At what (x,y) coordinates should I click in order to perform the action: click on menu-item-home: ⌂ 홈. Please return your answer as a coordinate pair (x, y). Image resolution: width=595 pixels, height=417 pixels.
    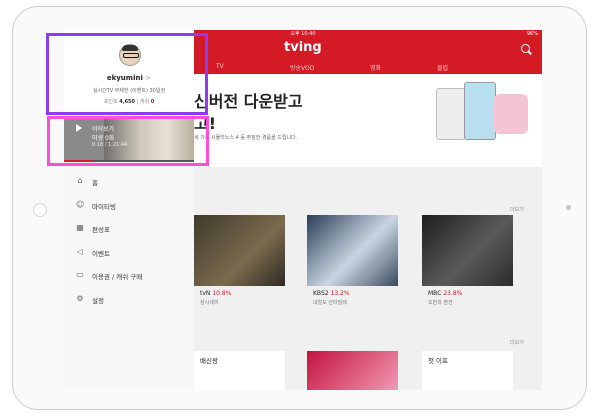
    Looking at the image, I should click on (129, 182).